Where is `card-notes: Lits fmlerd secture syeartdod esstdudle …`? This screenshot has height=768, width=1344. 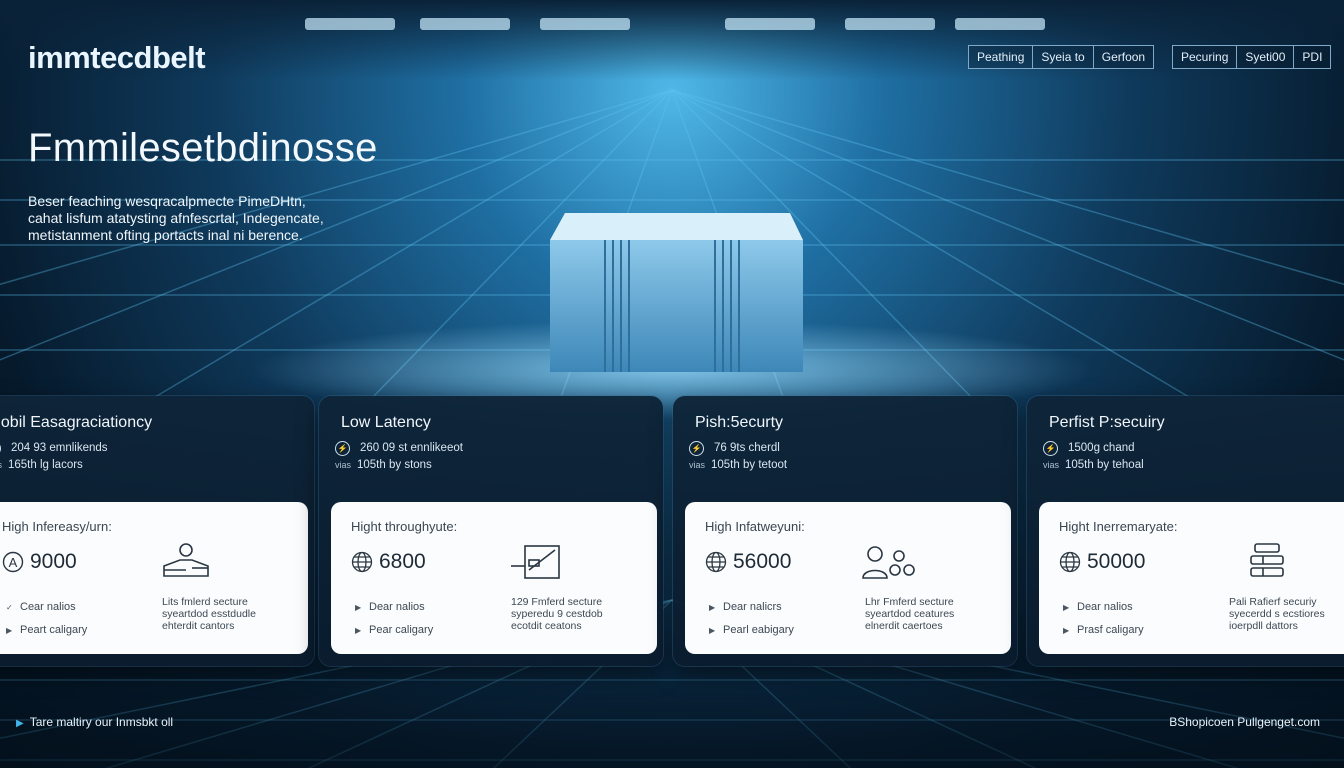
card-notes: Lits fmlerd secture syeartdod esstdudle … is located at coordinates (232, 614).